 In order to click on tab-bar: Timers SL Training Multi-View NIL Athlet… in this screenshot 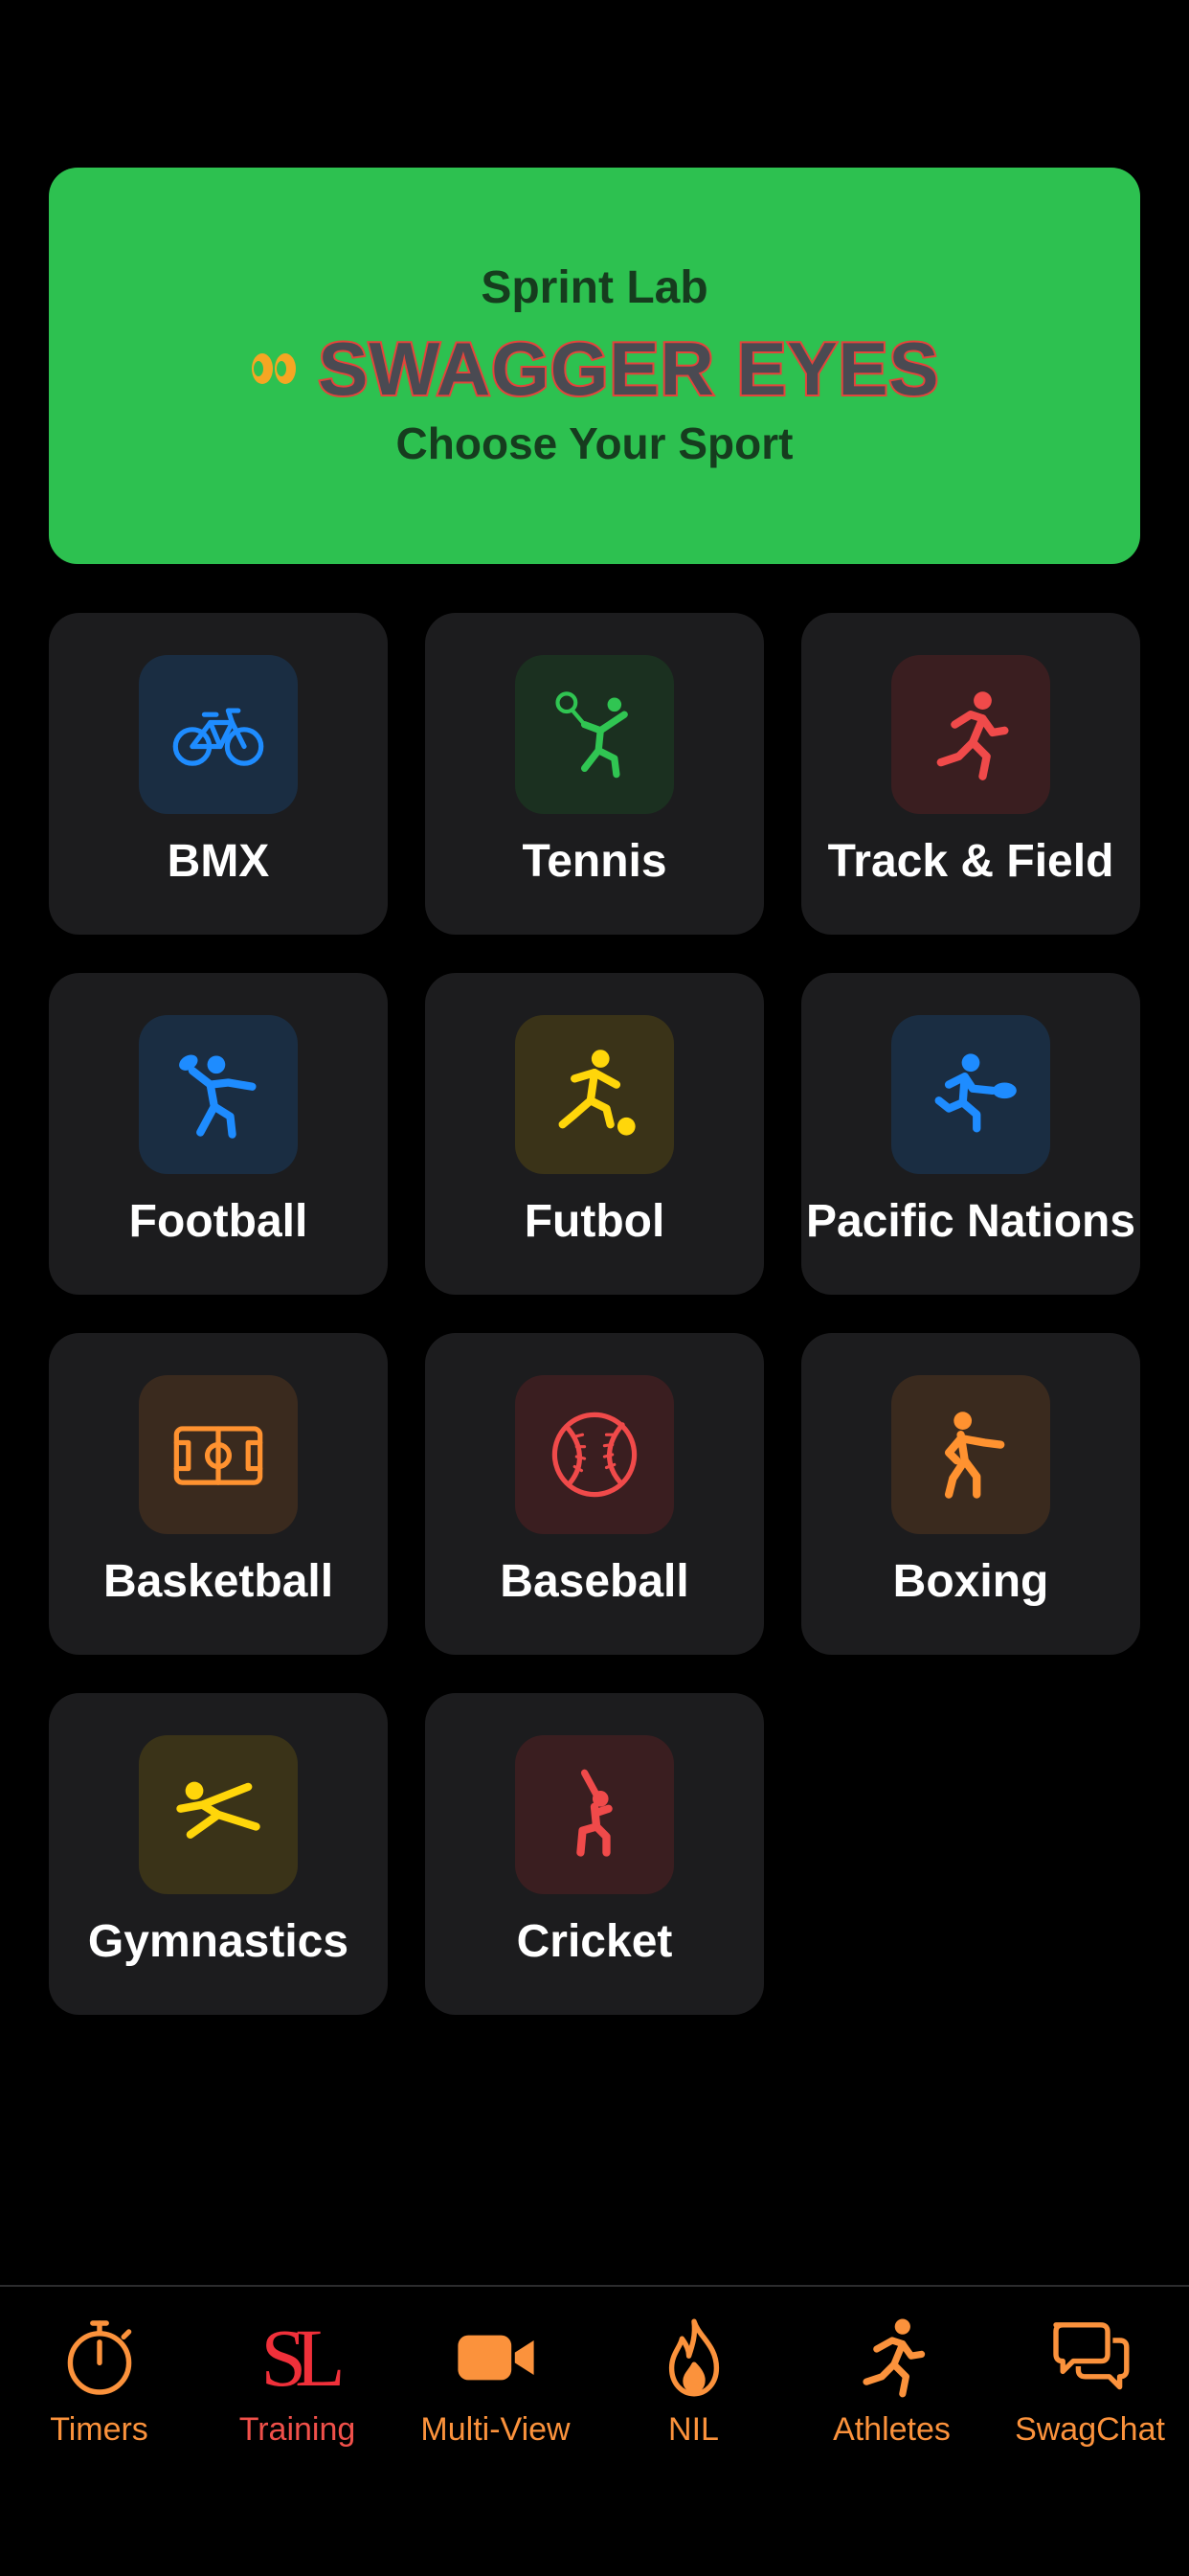, I will do `click(594, 2430)`.